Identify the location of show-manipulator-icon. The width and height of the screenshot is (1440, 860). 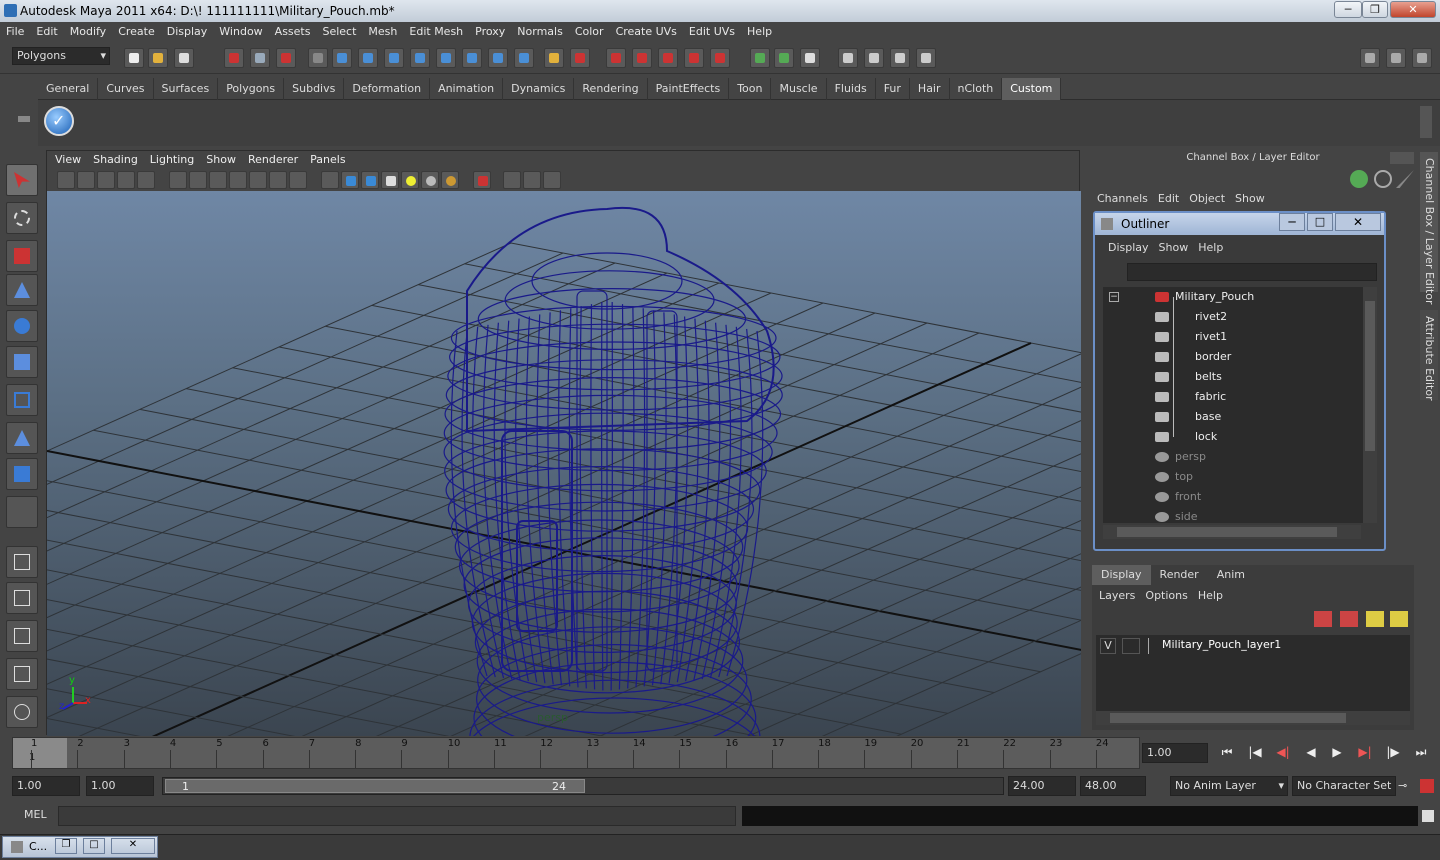
(22, 474).